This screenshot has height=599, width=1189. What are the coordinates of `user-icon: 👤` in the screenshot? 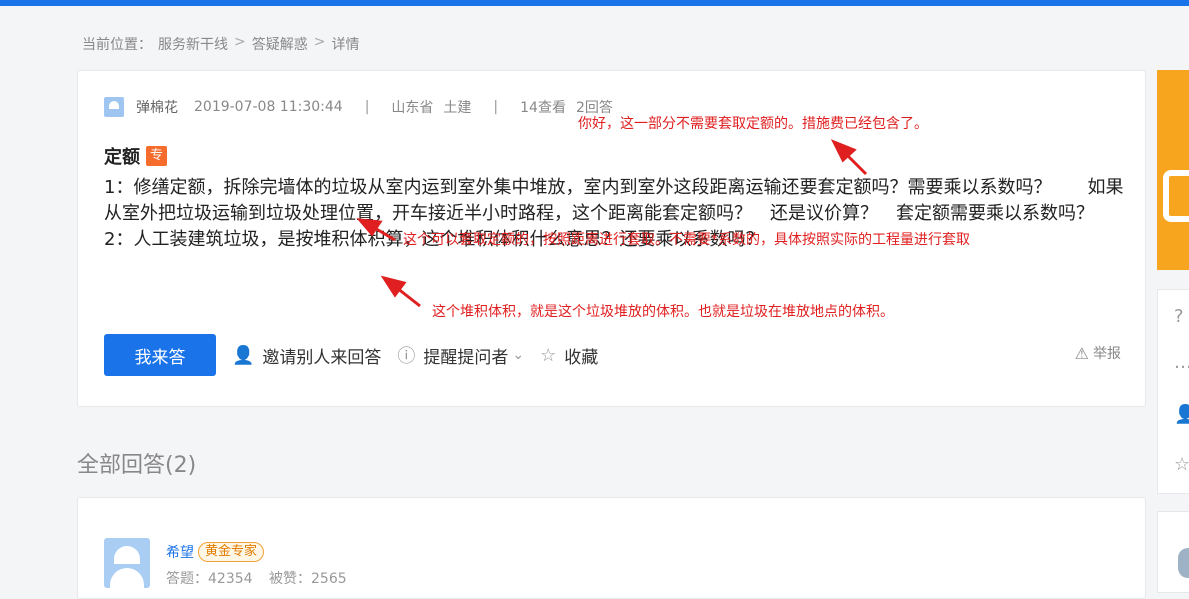 It's located at (1181, 414).